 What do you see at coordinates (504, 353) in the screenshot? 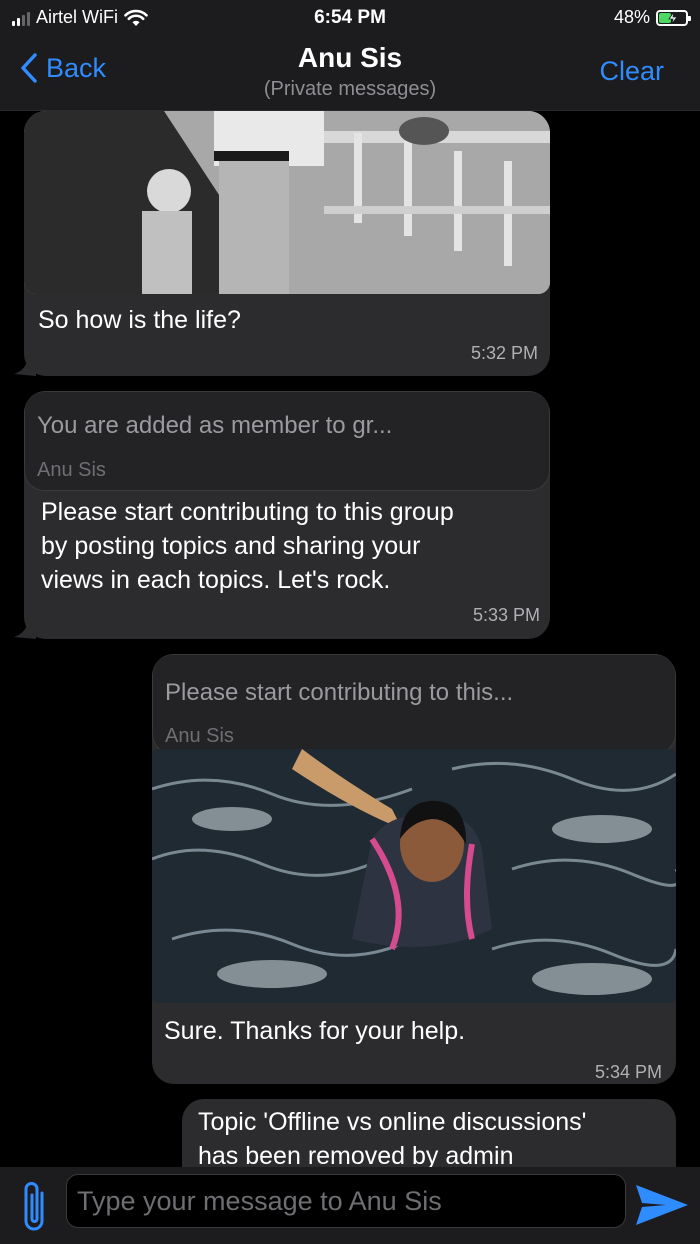
I see `message-time: 5:32 PM` at bounding box center [504, 353].